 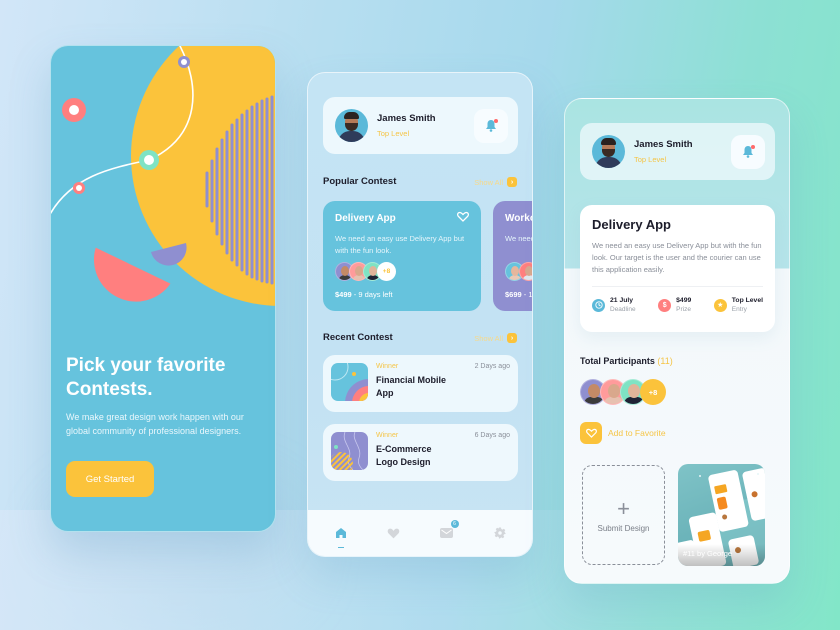 I want to click on add-to-favorite-label: Add to Favorite, so click(x=637, y=433).